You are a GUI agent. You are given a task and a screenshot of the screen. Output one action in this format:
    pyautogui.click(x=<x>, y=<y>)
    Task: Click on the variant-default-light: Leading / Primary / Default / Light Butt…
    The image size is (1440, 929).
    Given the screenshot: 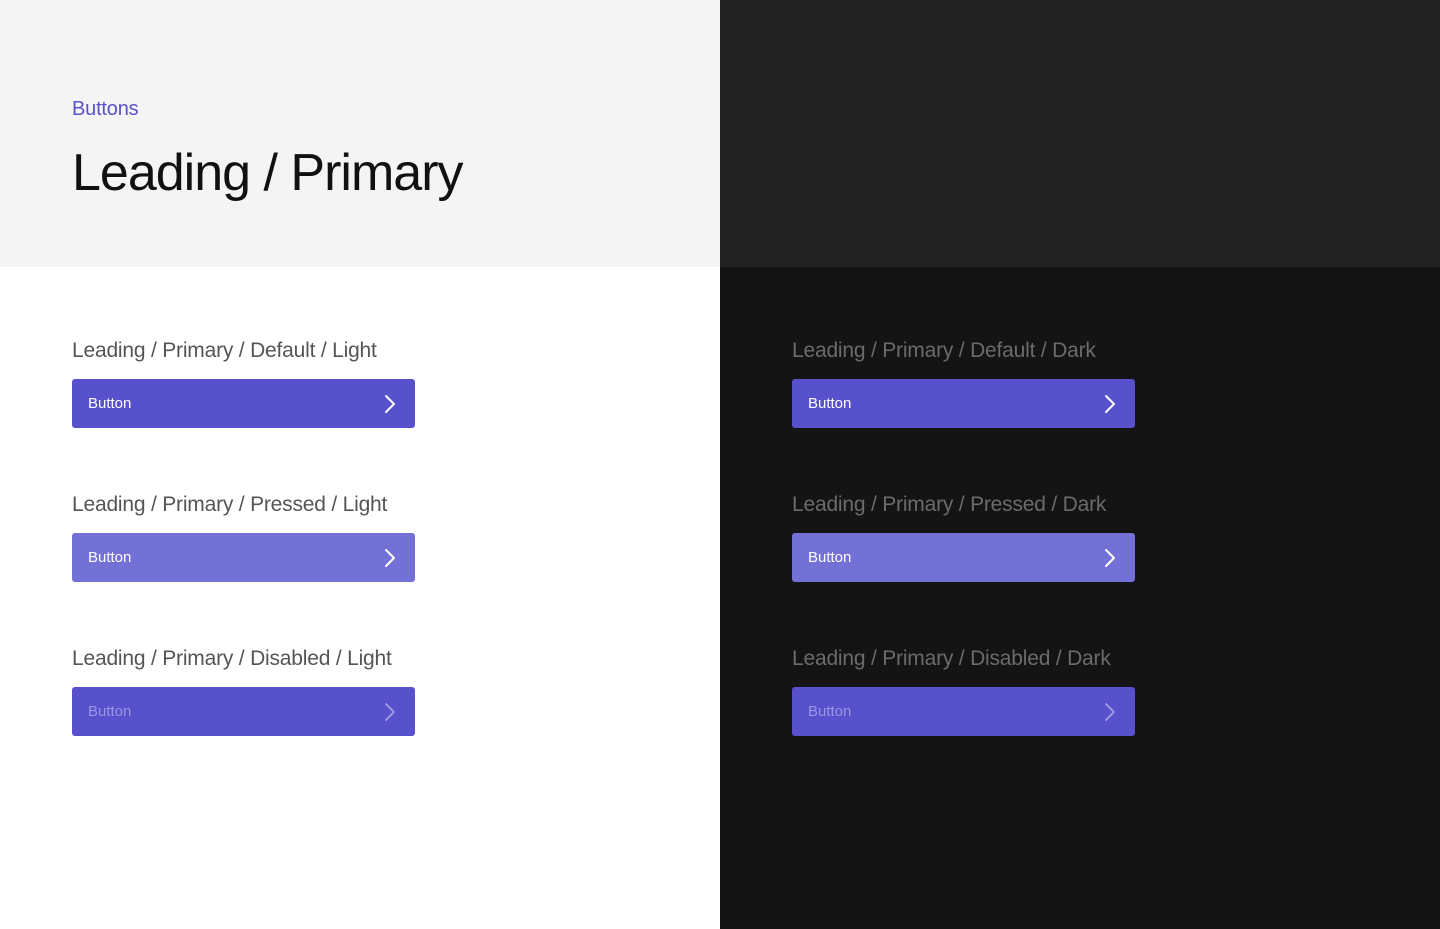 What is the action you would take?
    pyautogui.click(x=282, y=382)
    